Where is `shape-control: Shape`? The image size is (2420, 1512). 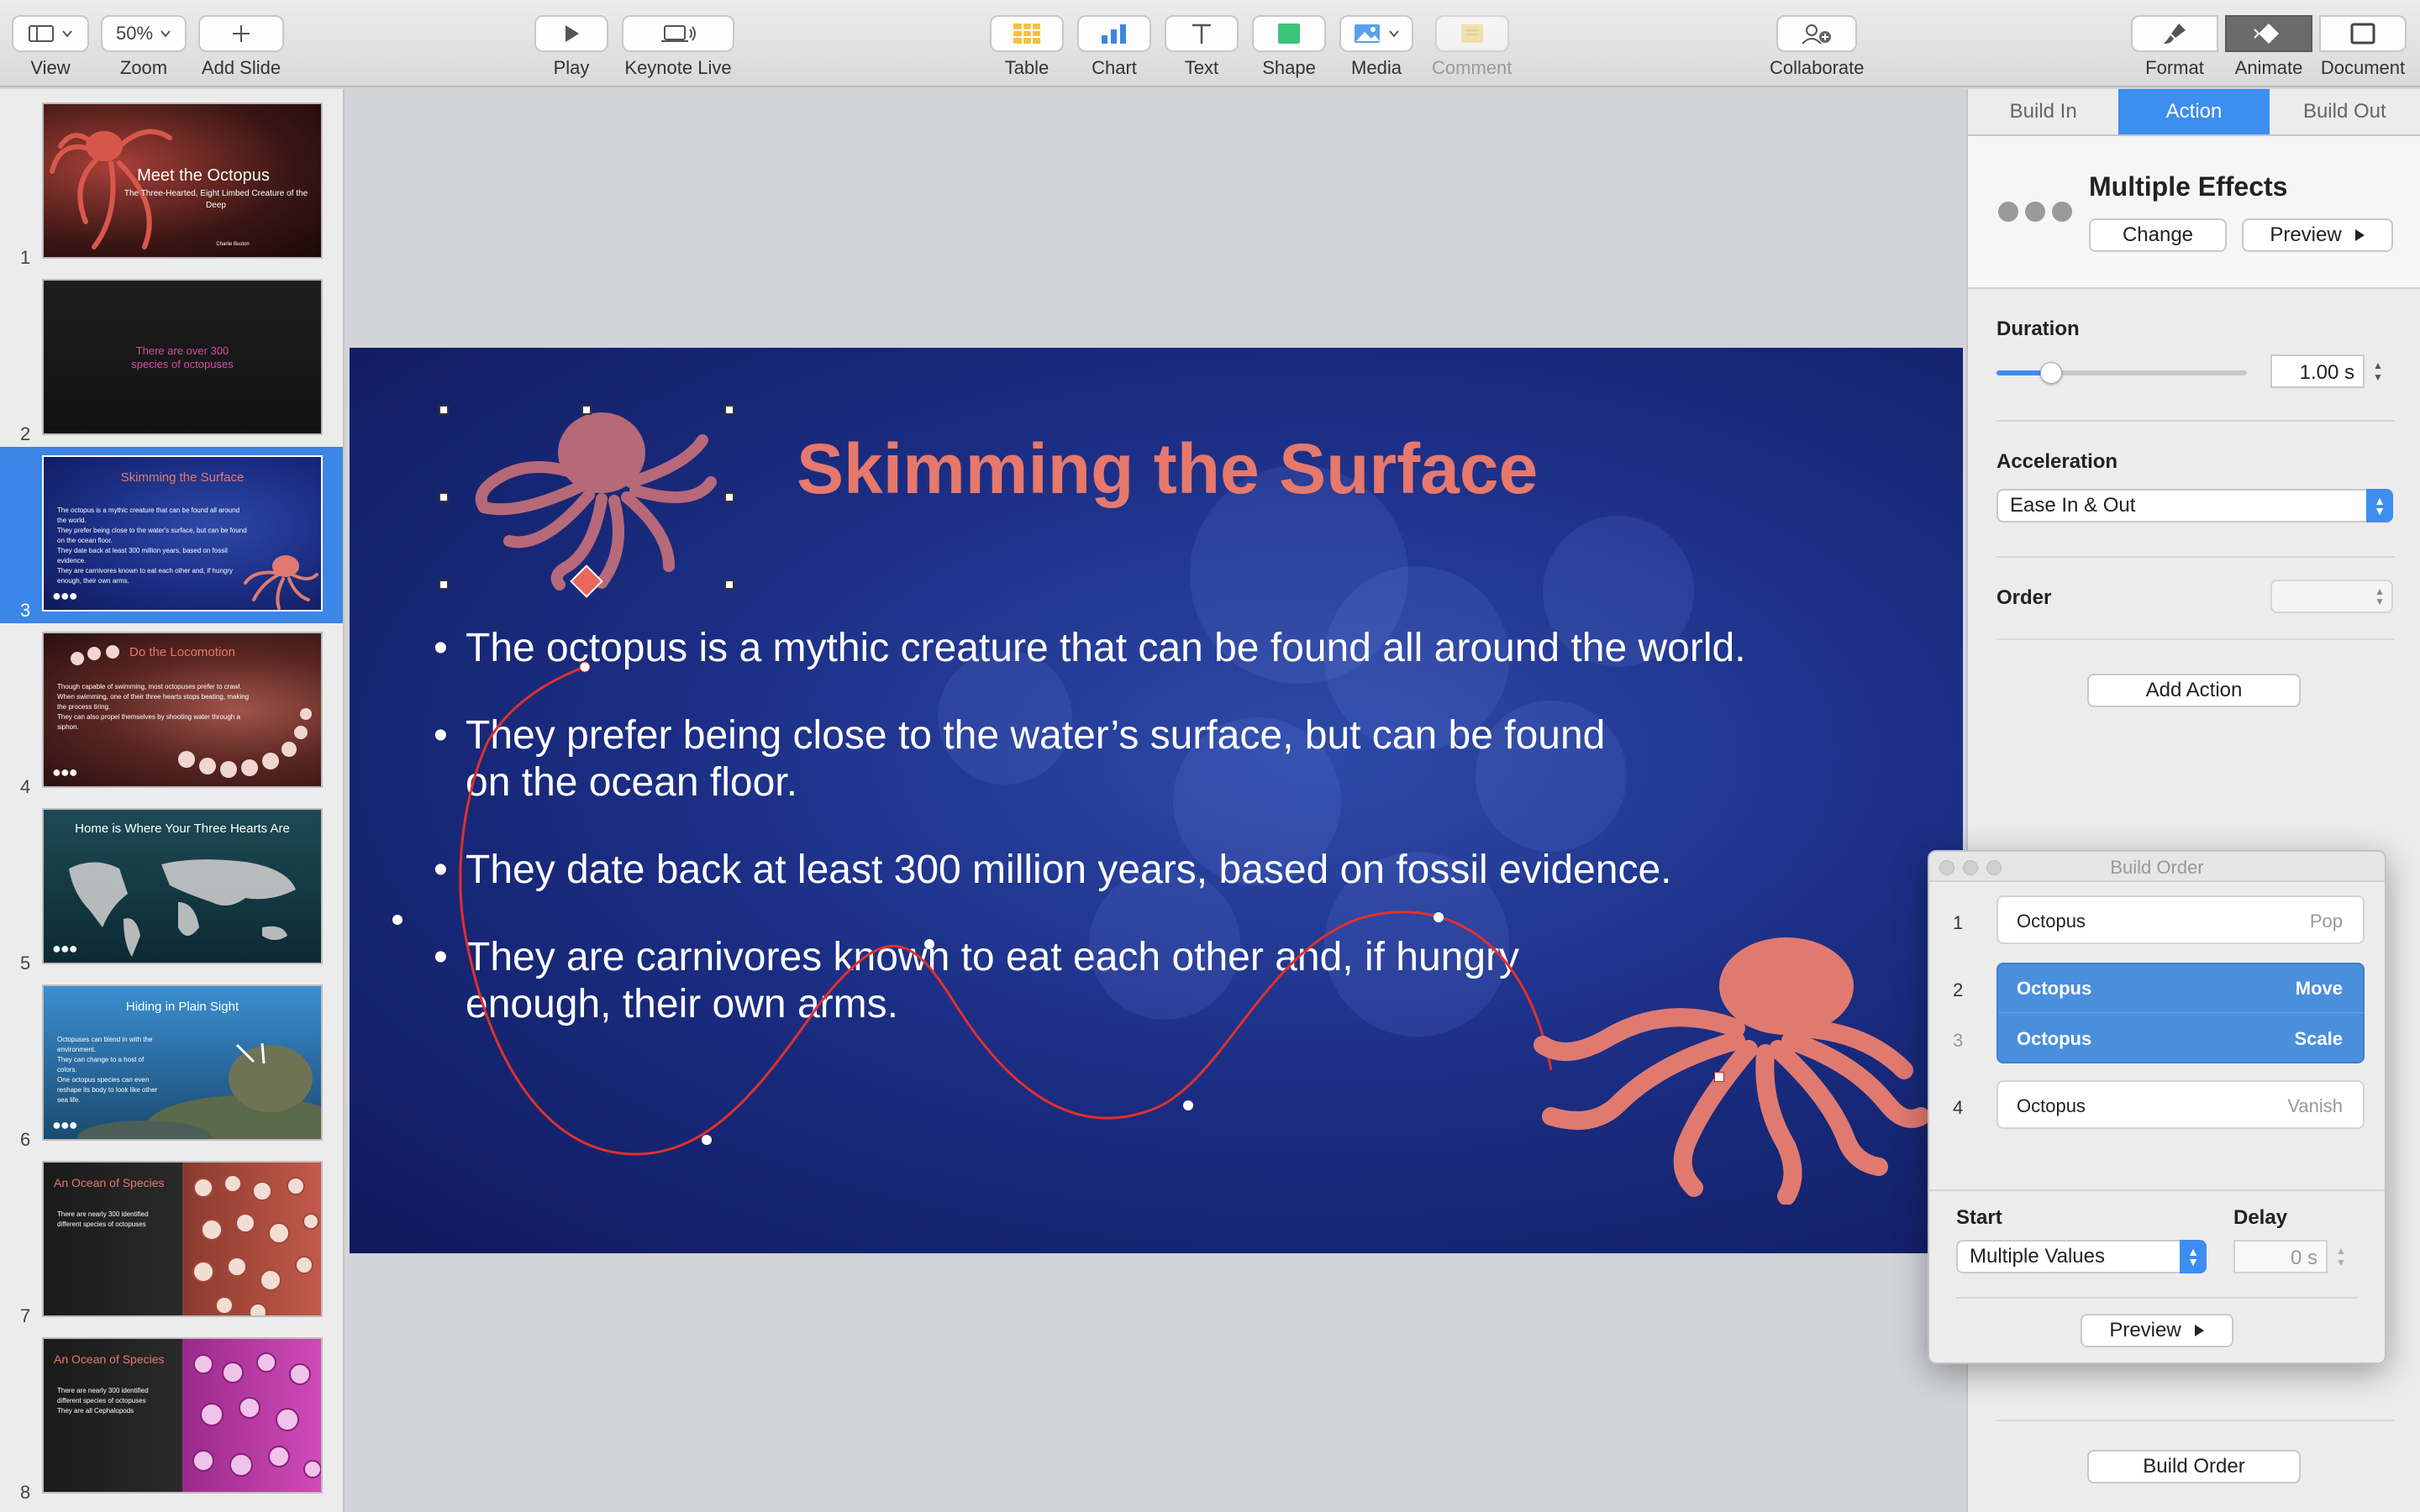
shape-control: Shape is located at coordinates (1289, 47).